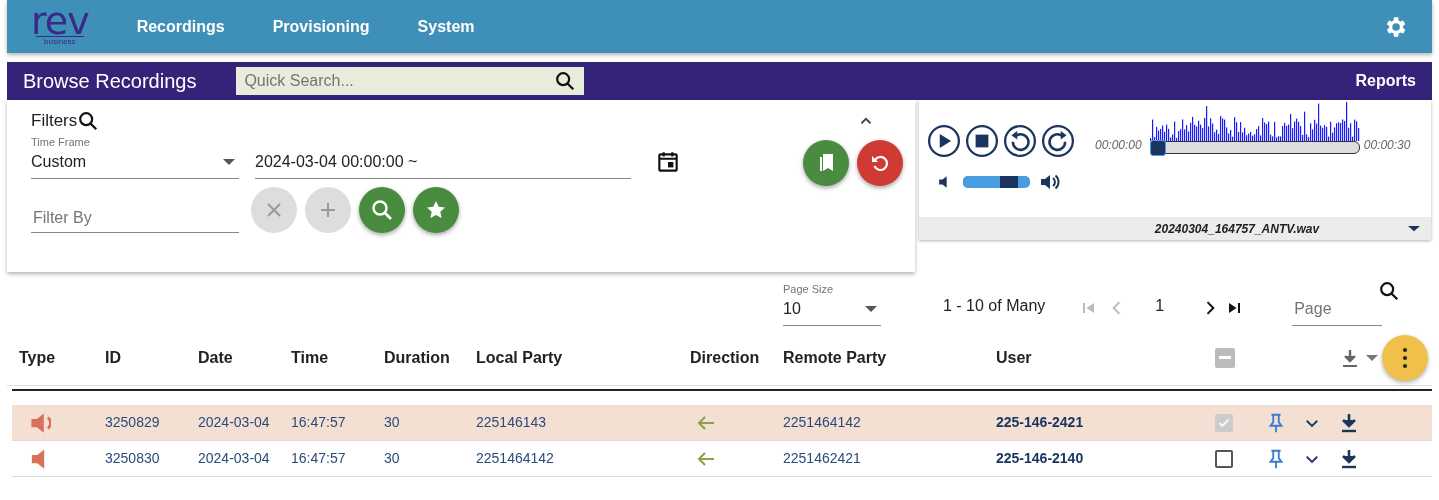 The image size is (1439, 500). I want to click on stop-icon, so click(982, 141).